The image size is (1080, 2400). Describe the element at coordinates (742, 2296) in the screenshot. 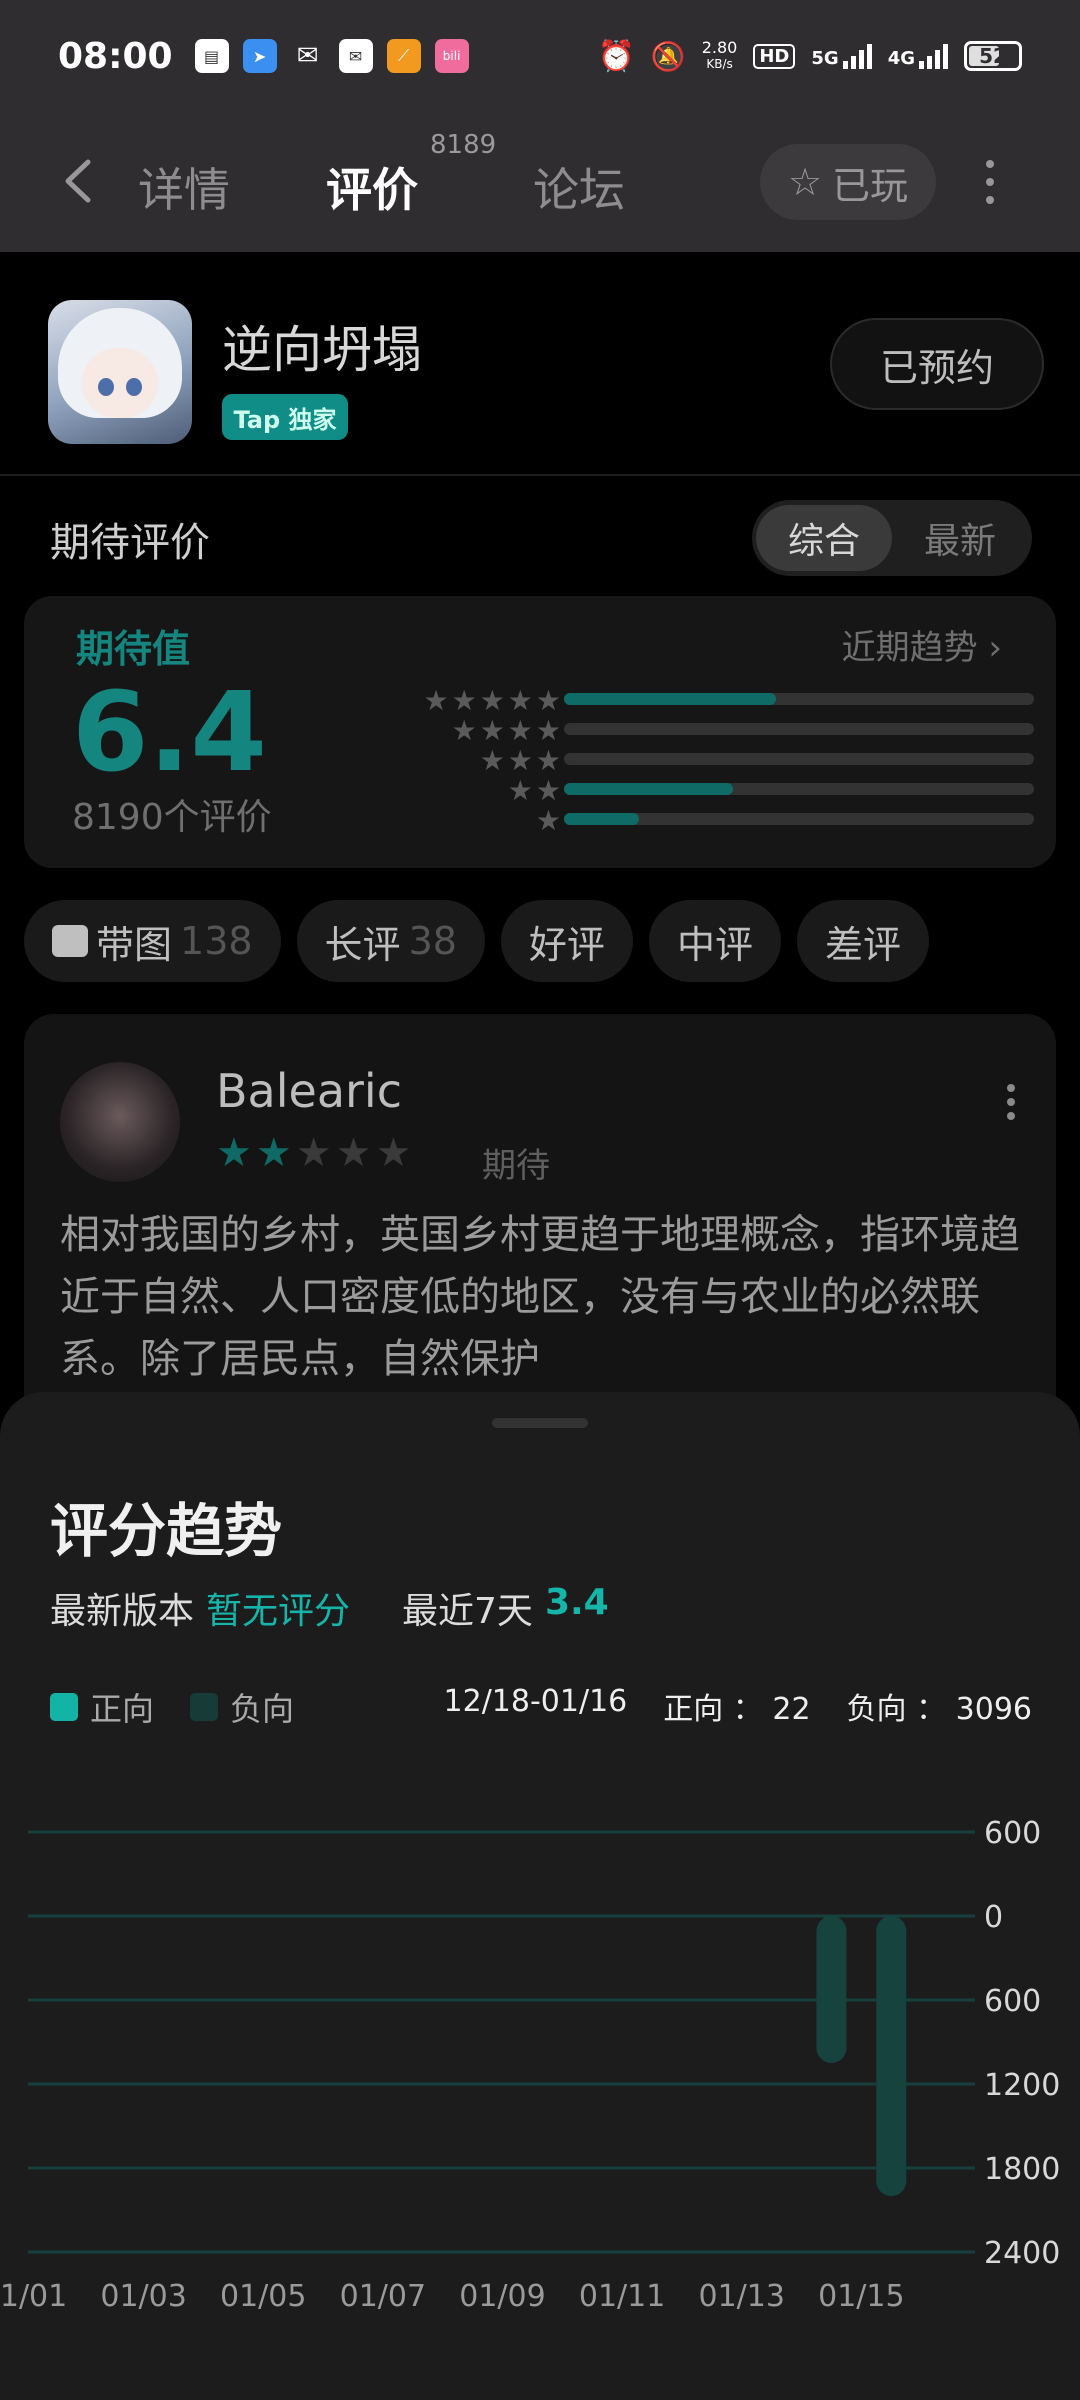

I see `x-tick-label: 01/13` at that location.